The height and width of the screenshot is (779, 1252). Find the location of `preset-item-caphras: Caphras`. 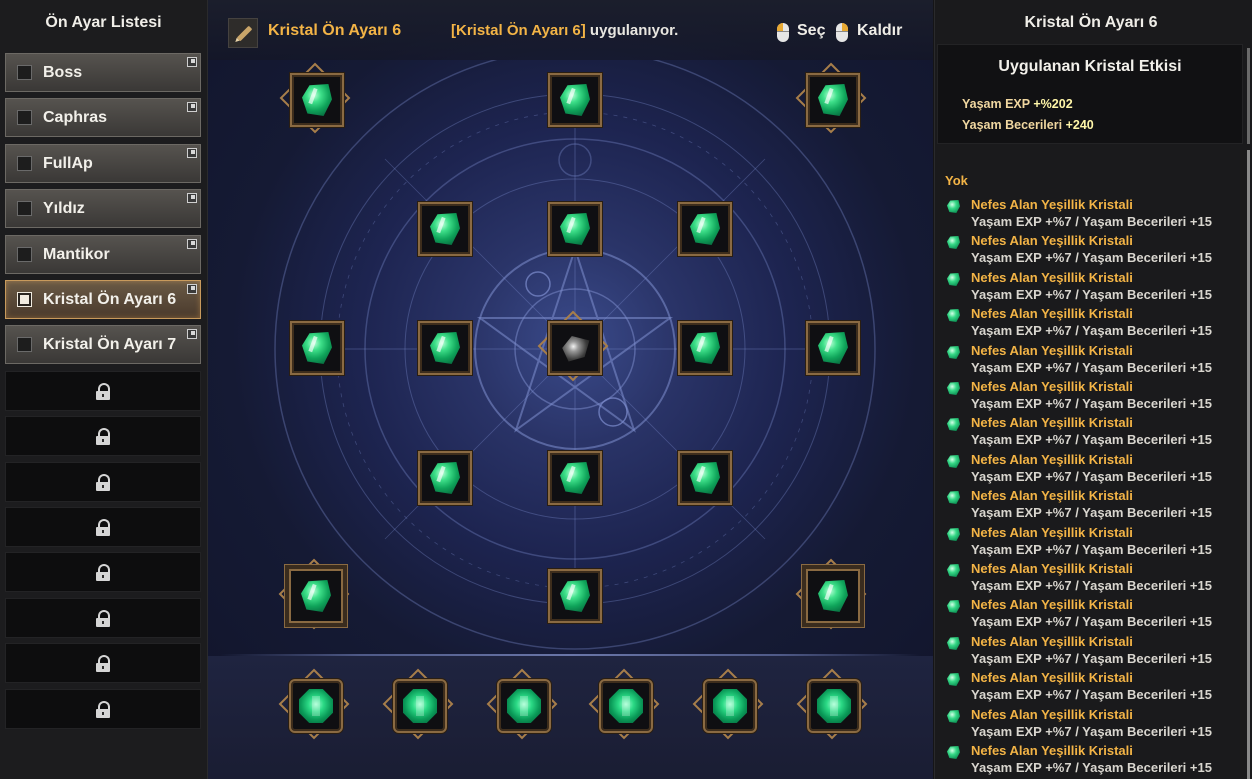

preset-item-caphras: Caphras is located at coordinates (103, 117).